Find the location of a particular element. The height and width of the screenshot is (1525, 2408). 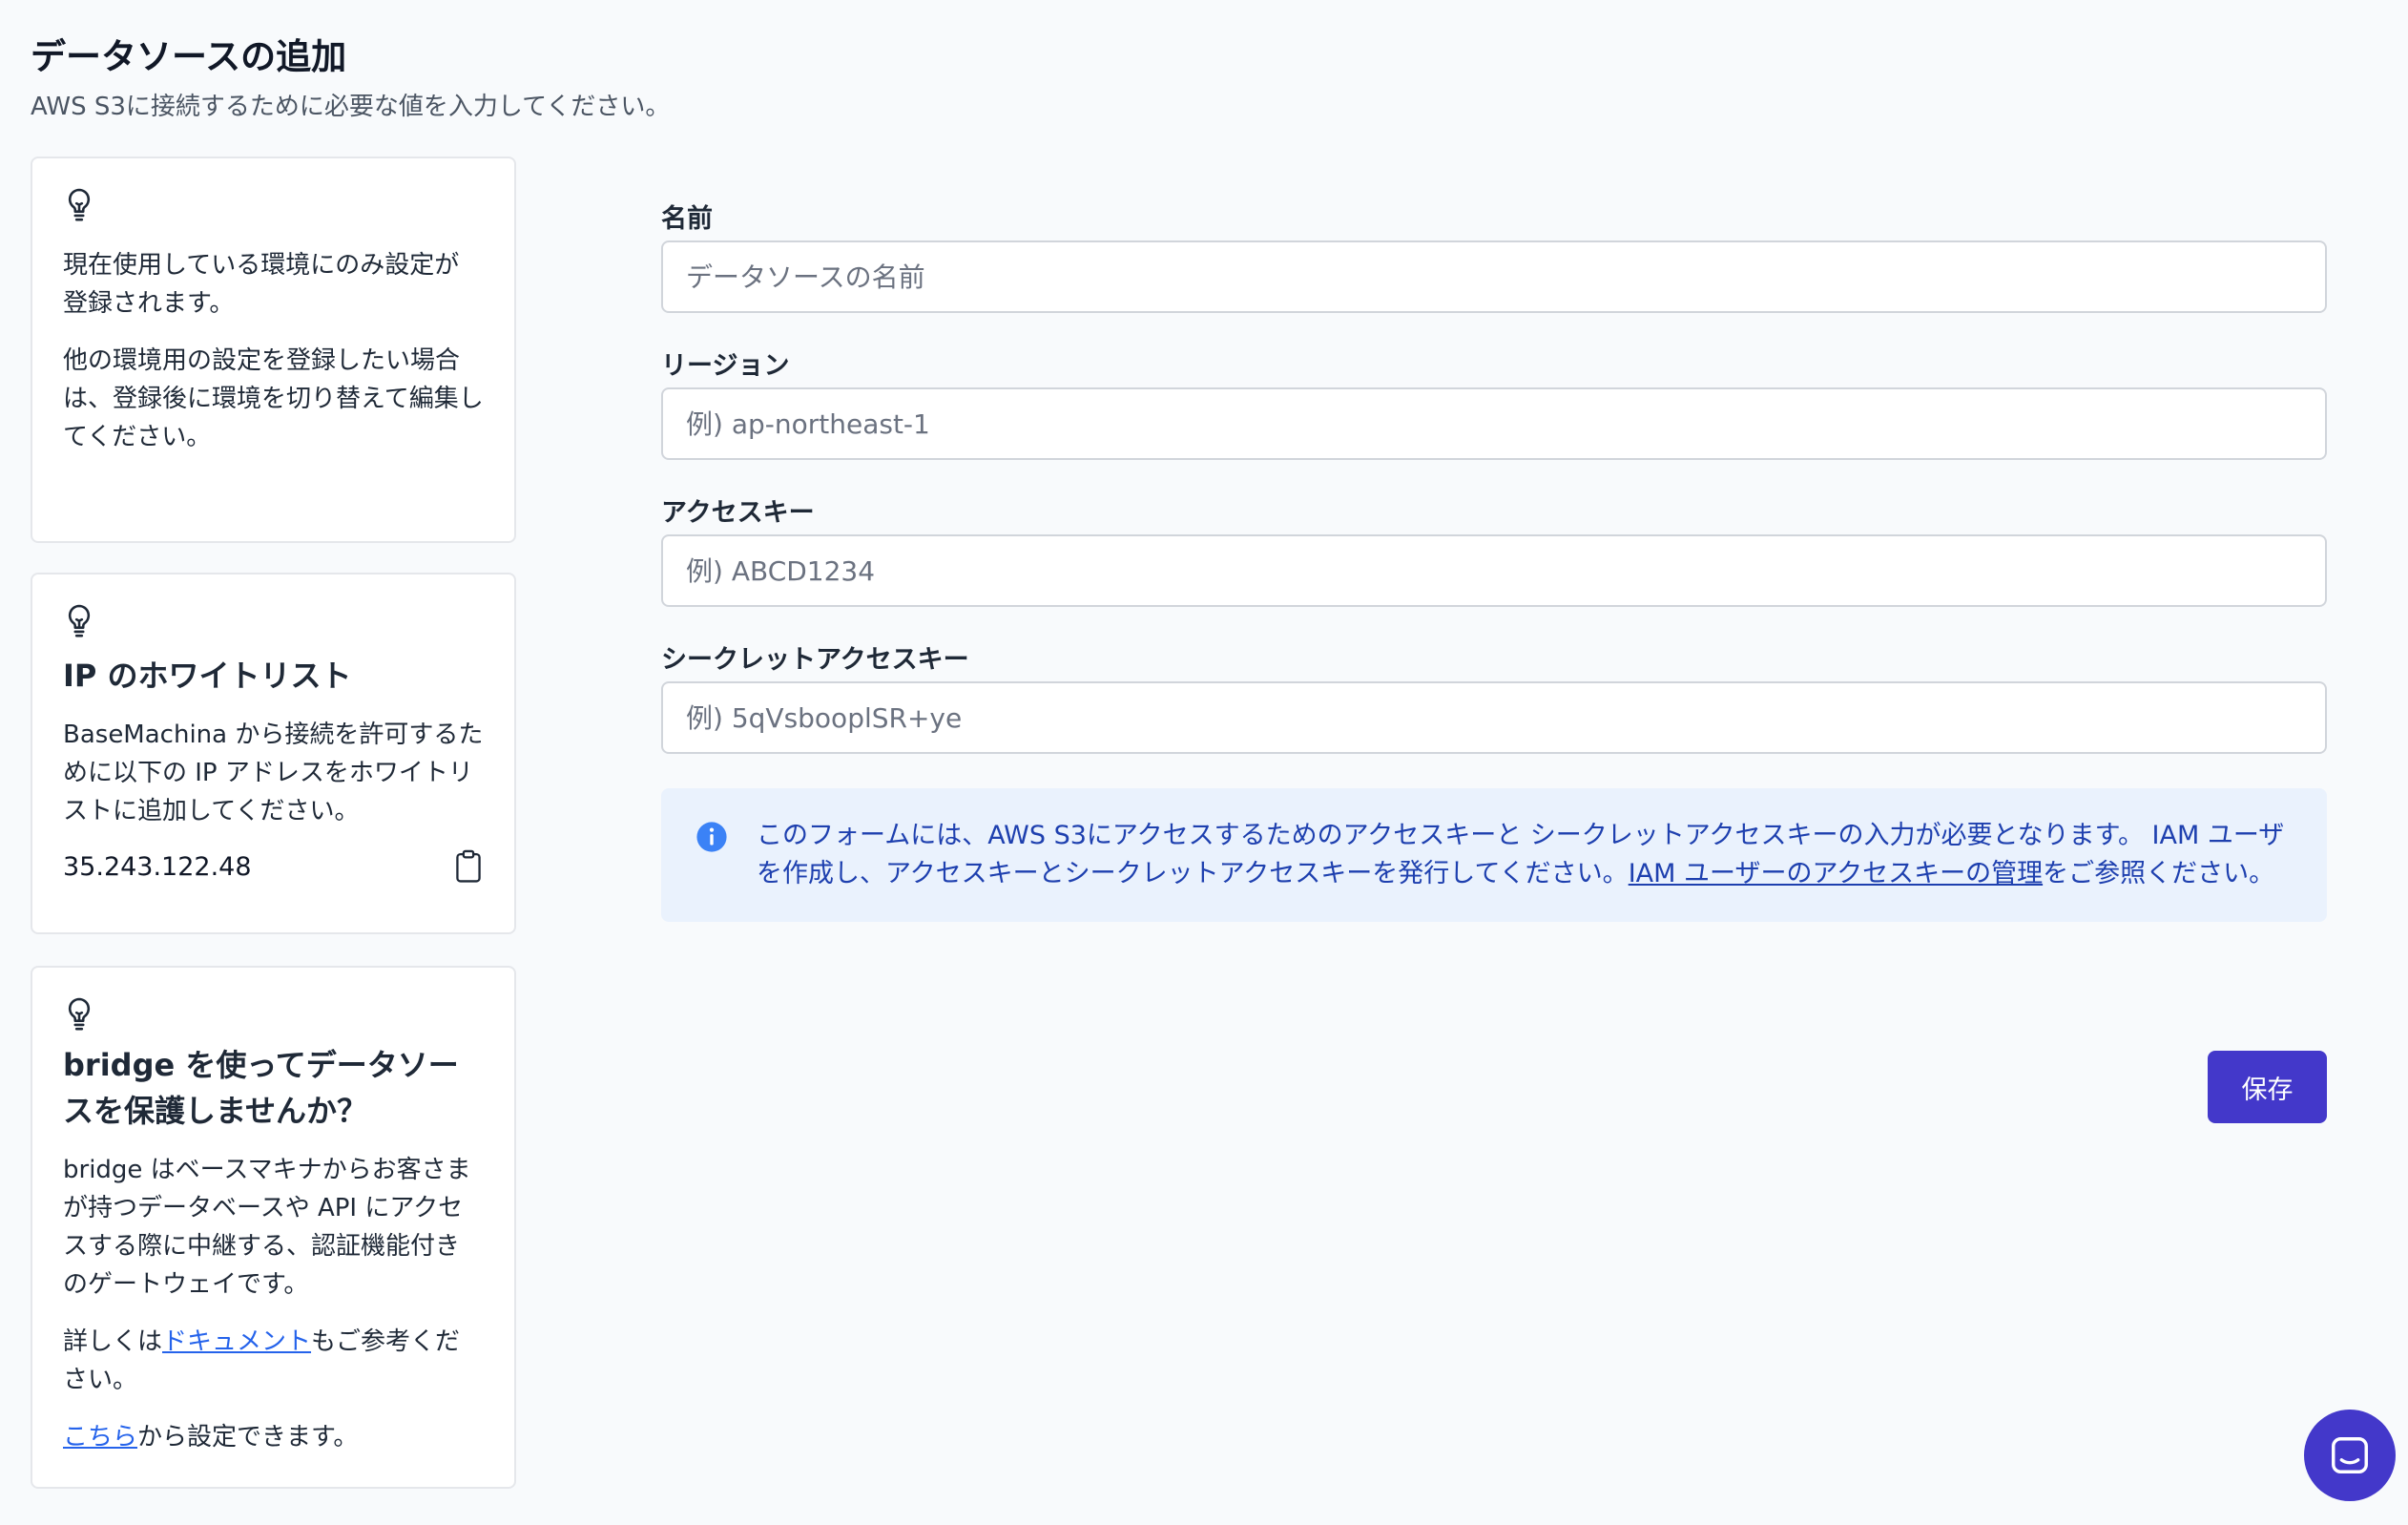

bridge-setting-suffix: から設定できます。 is located at coordinates (248, 1437).